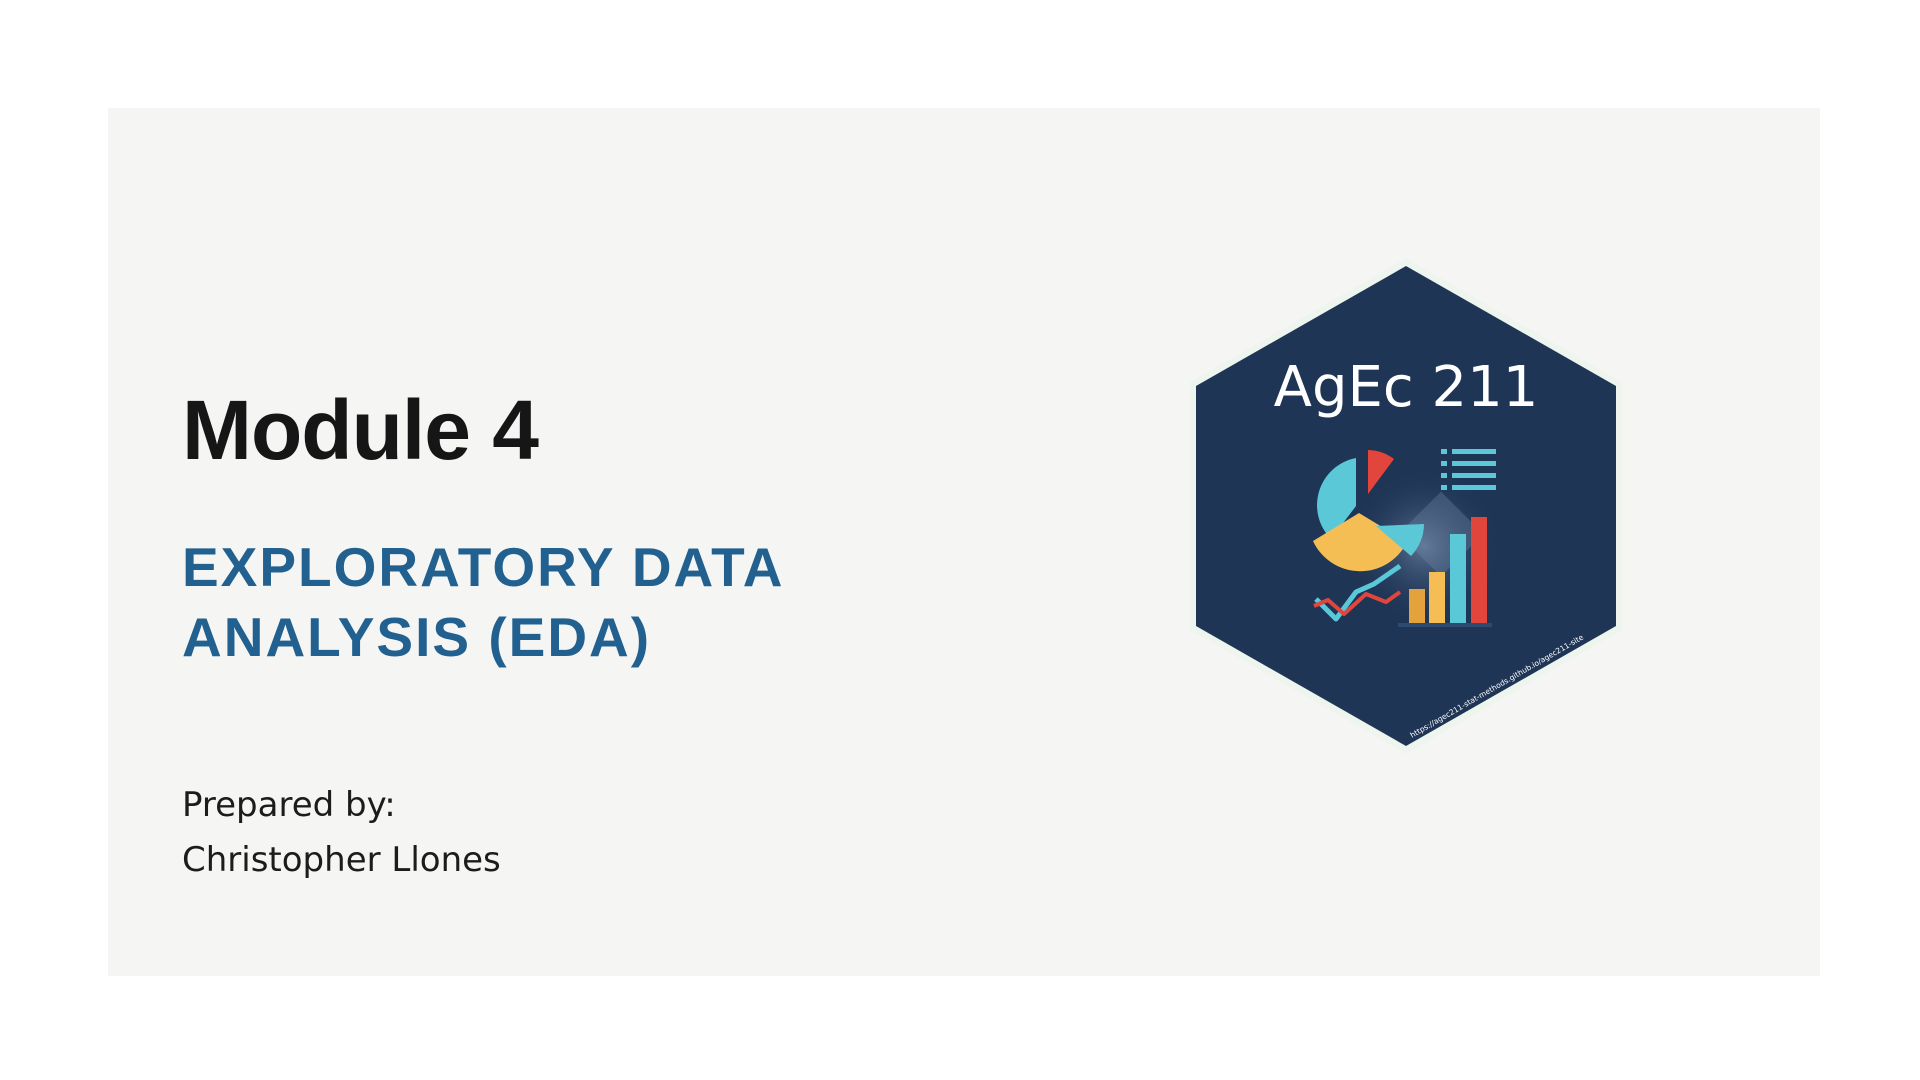 This screenshot has width=1920, height=1080. Describe the element at coordinates (360, 430) in the screenshot. I see `module-title: Module 4` at that location.